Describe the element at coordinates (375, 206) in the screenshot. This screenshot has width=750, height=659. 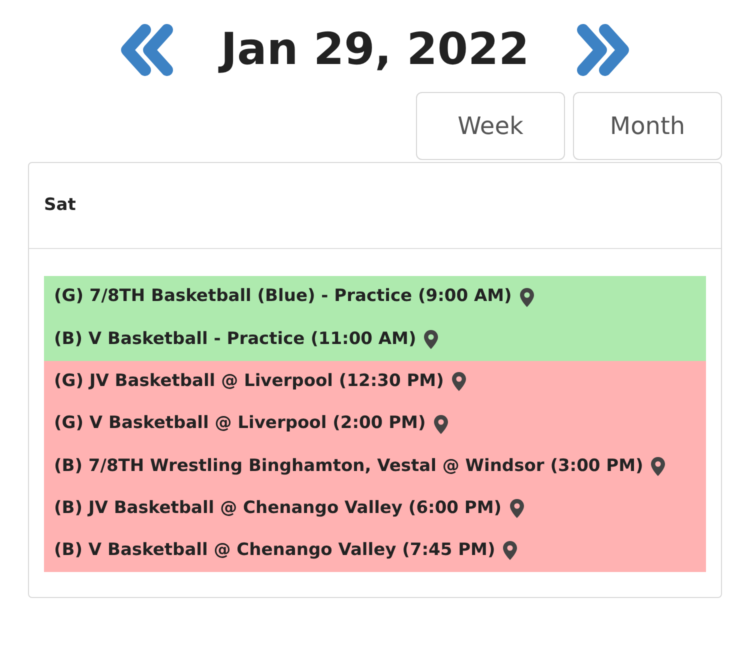
I see `day-header: Sat` at that location.